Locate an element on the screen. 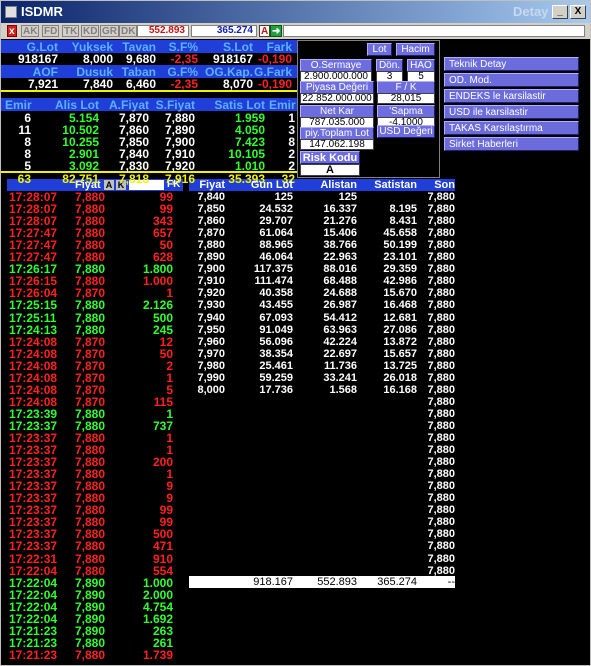 The height and width of the screenshot is (666, 591). distribution-cell: 7,940 is located at coordinates (211, 317).